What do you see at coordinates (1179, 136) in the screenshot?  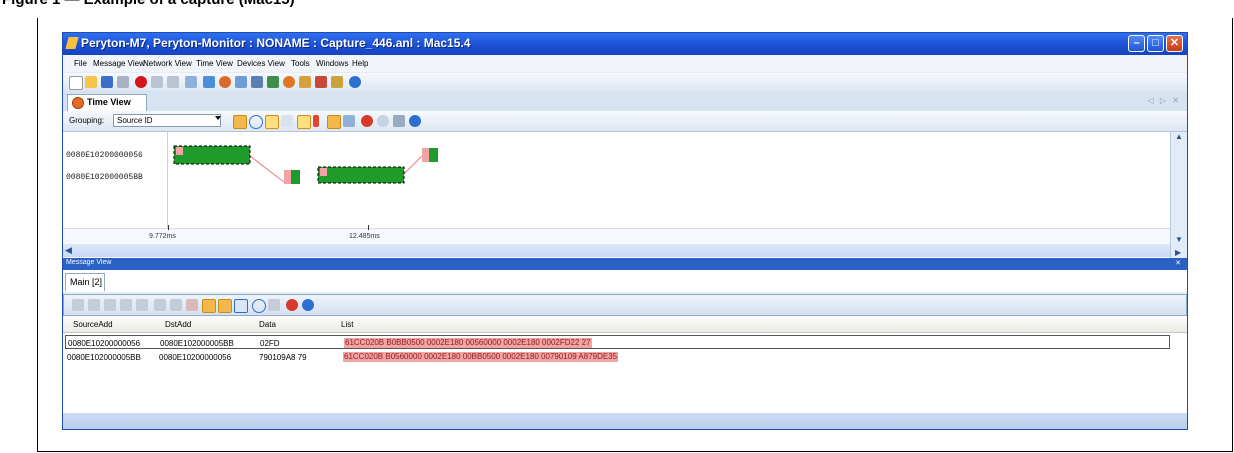 I see `scroll-up-icon: ▲` at bounding box center [1179, 136].